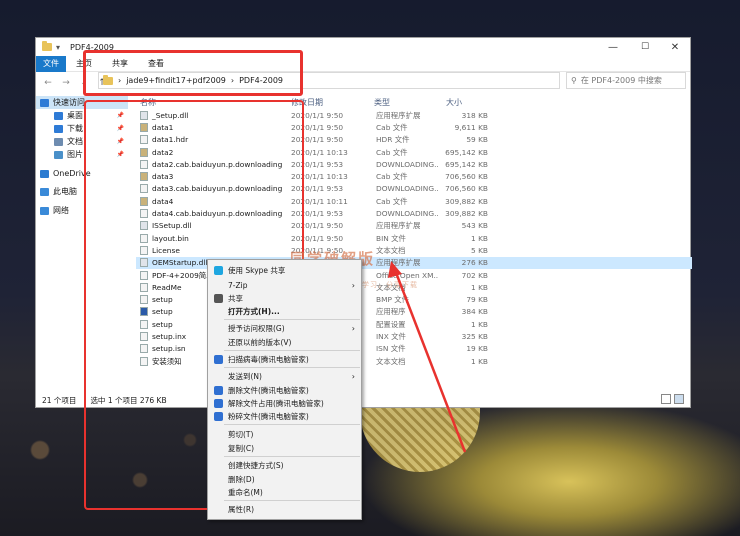  What do you see at coordinates (218, 298) in the screenshot?
I see `share-icon` at bounding box center [218, 298].